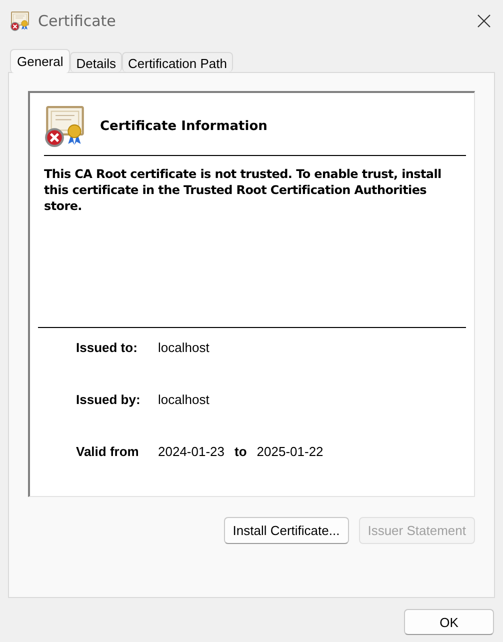 The image size is (503, 642). Describe the element at coordinates (191, 452) in the screenshot. I see `field-value: 2024-01-23` at that location.